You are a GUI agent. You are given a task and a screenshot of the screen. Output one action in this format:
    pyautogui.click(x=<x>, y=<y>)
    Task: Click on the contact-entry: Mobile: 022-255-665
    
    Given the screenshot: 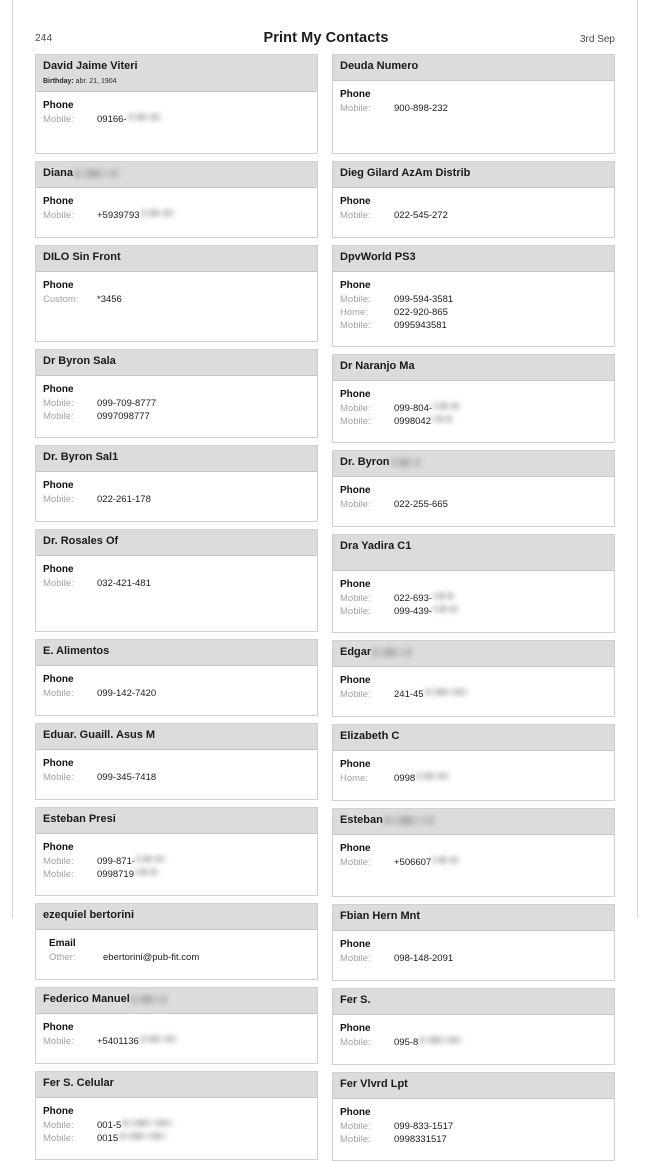 What is the action you would take?
    pyautogui.click(x=473, y=504)
    